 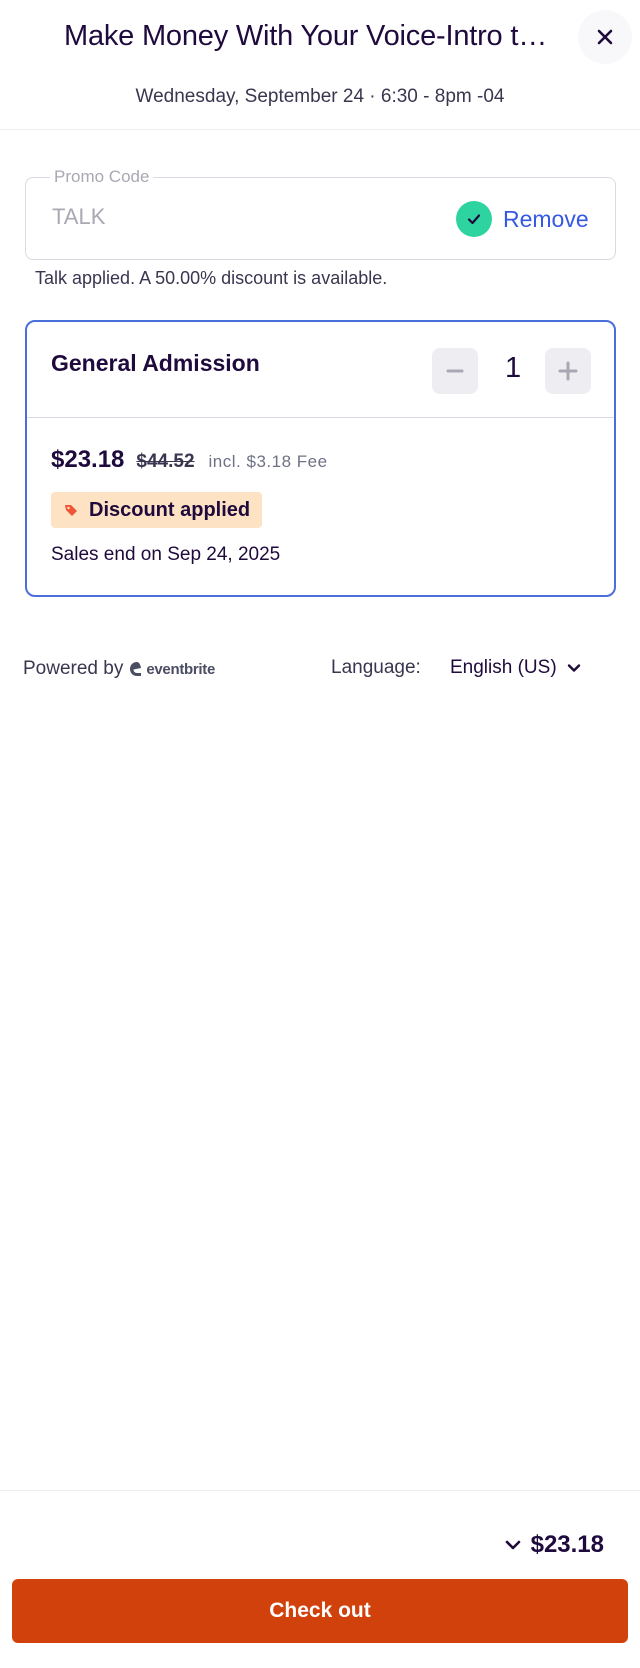 What do you see at coordinates (503, 667) in the screenshot?
I see `language-value: English (US)` at bounding box center [503, 667].